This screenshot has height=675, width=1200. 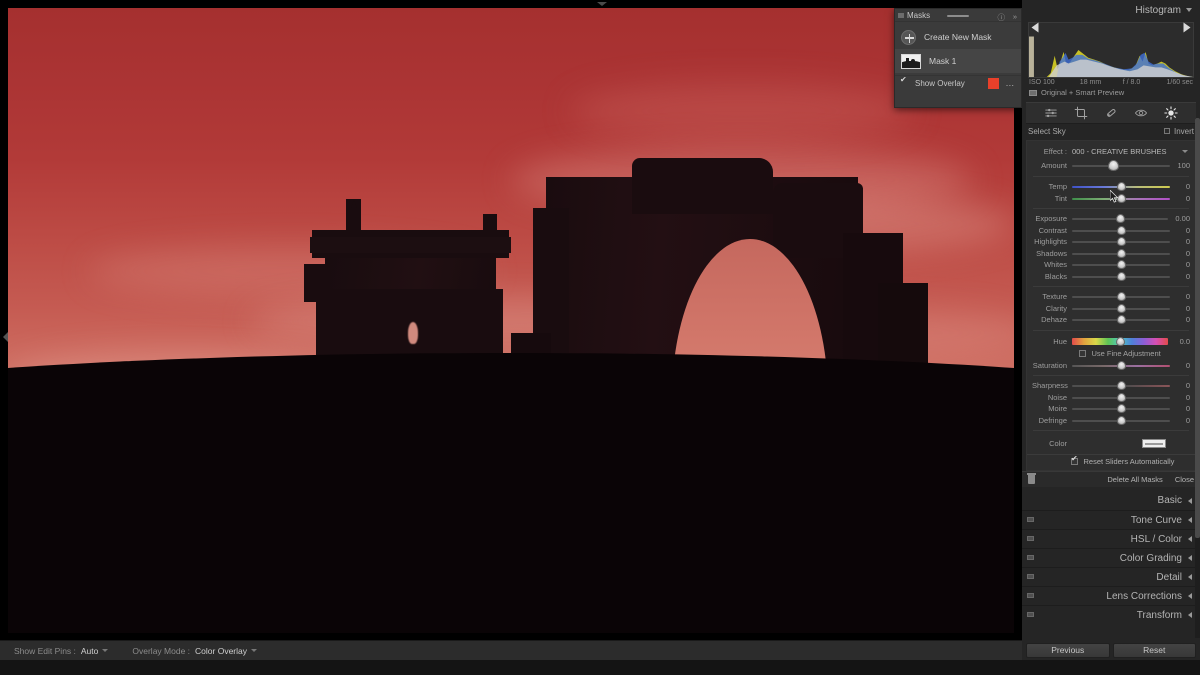 I want to click on masking-icon, so click(x=1171, y=113).